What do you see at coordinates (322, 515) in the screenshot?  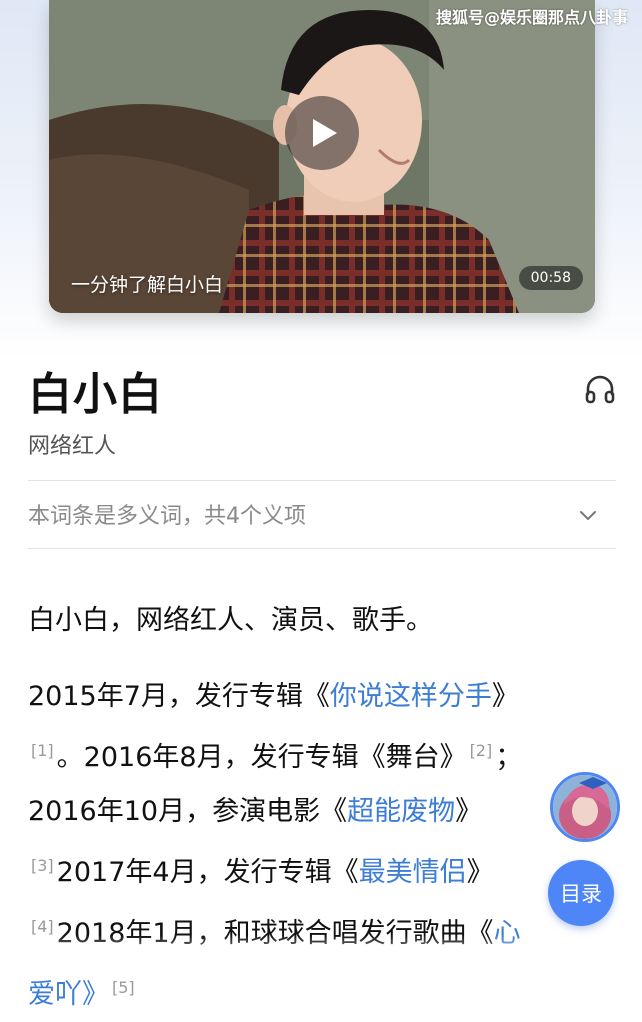 I see `polysemy-selector: 本词条是多义词，共4个义项` at bounding box center [322, 515].